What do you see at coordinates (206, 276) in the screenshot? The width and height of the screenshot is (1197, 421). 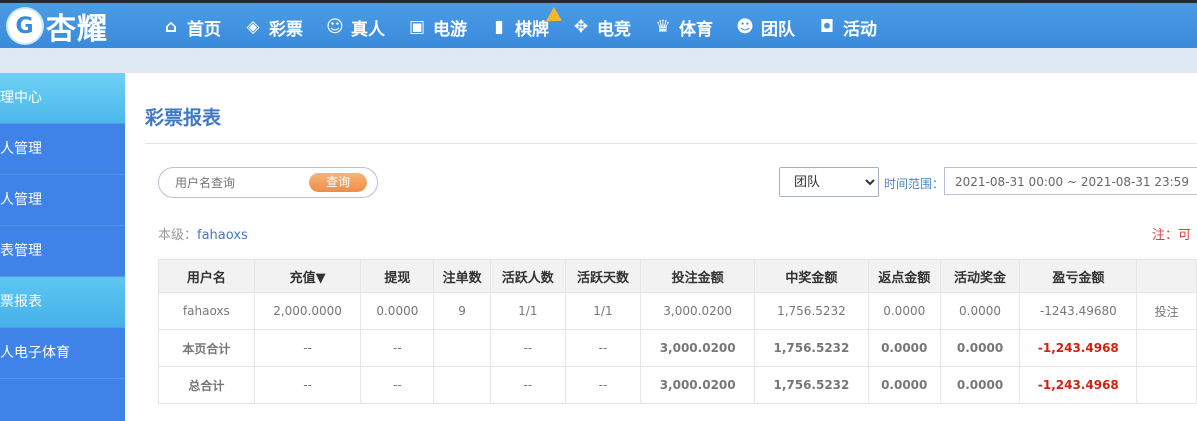 I see `col-header-username: 用户名` at bounding box center [206, 276].